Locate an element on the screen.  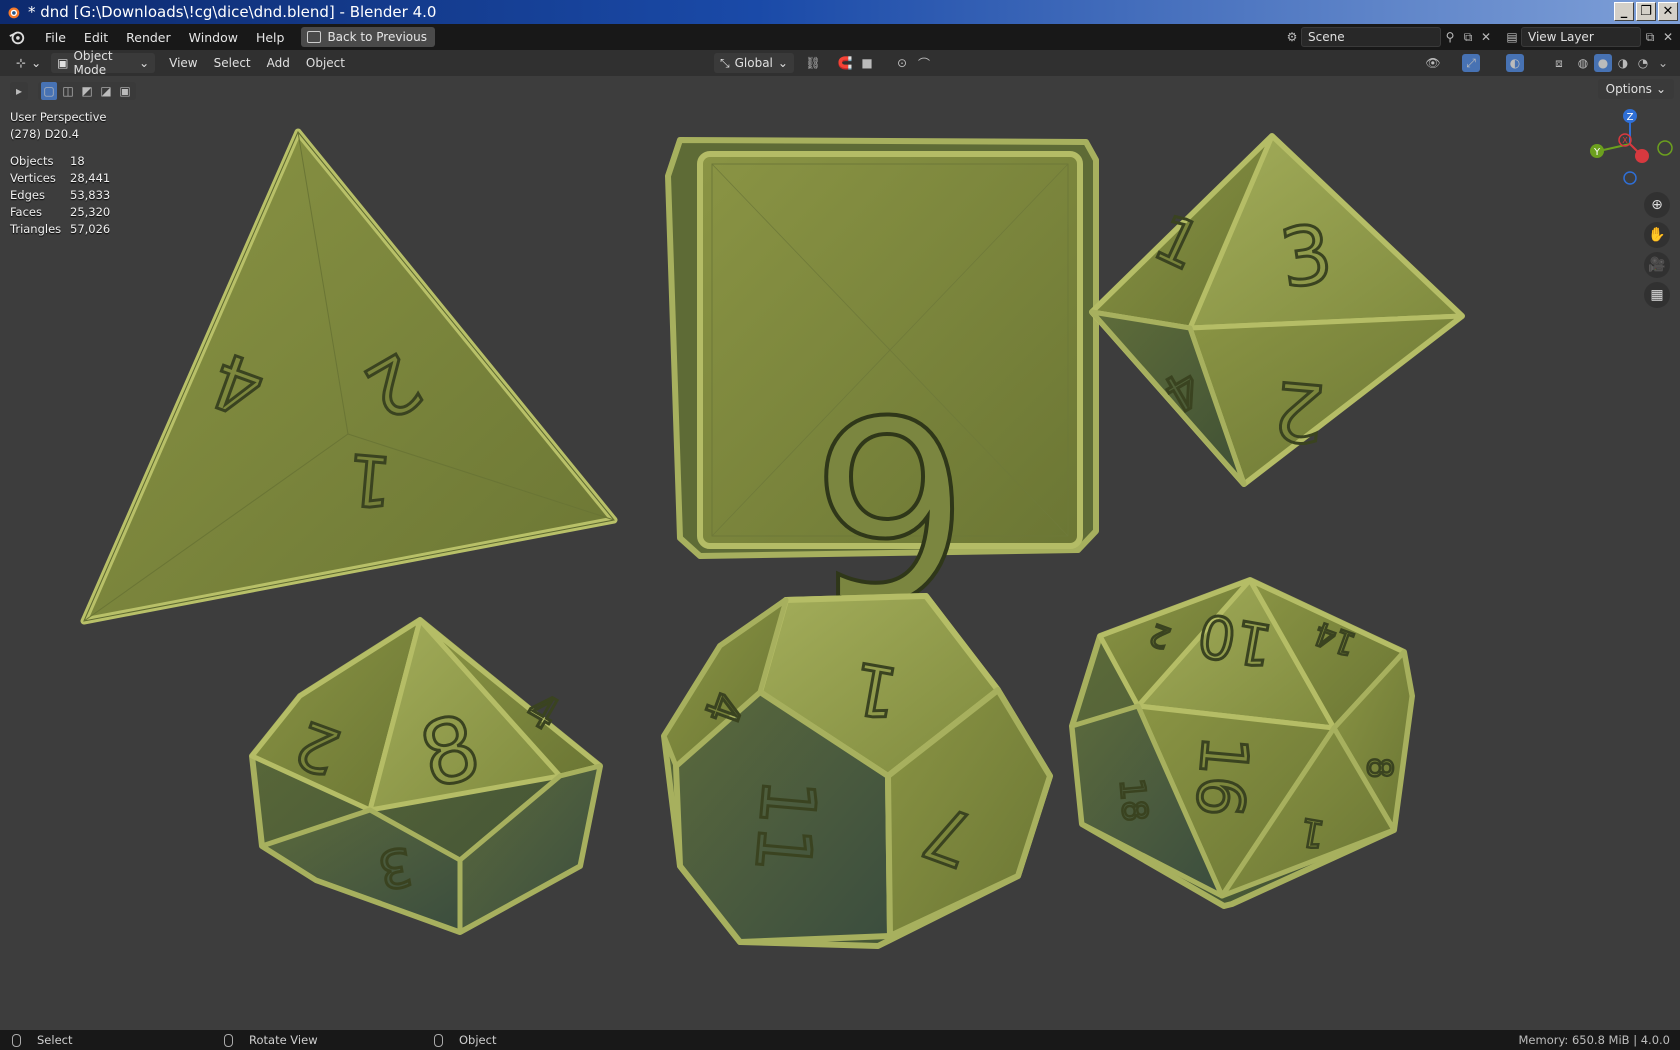
select-new-icon: ▢ is located at coordinates (49, 91).